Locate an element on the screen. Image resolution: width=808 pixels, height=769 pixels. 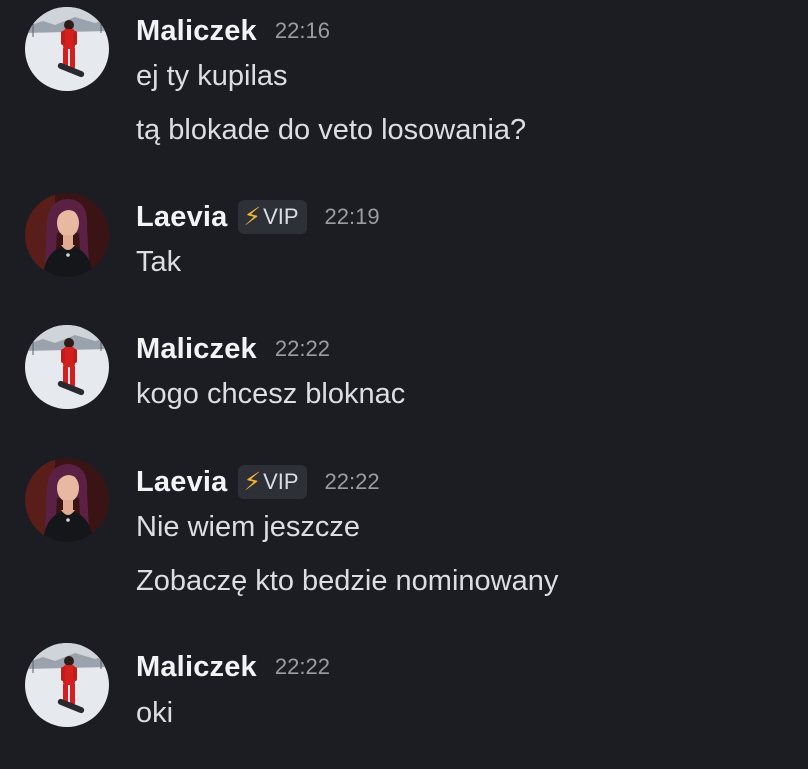
message-text: ej ty kupilas is located at coordinates (212, 76).